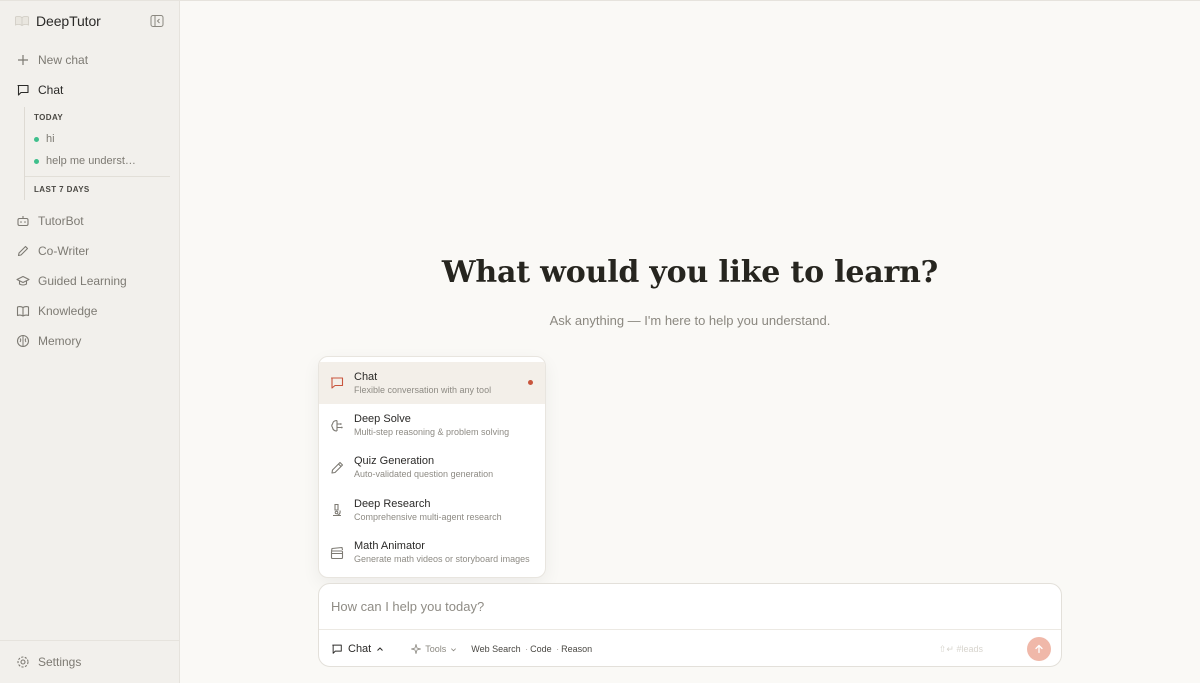 The image size is (1200, 683). What do you see at coordinates (690, 629) in the screenshot?
I see `composer-divider` at bounding box center [690, 629].